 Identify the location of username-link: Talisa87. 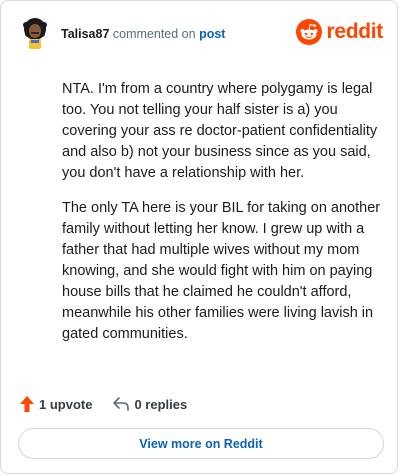
(85, 34).